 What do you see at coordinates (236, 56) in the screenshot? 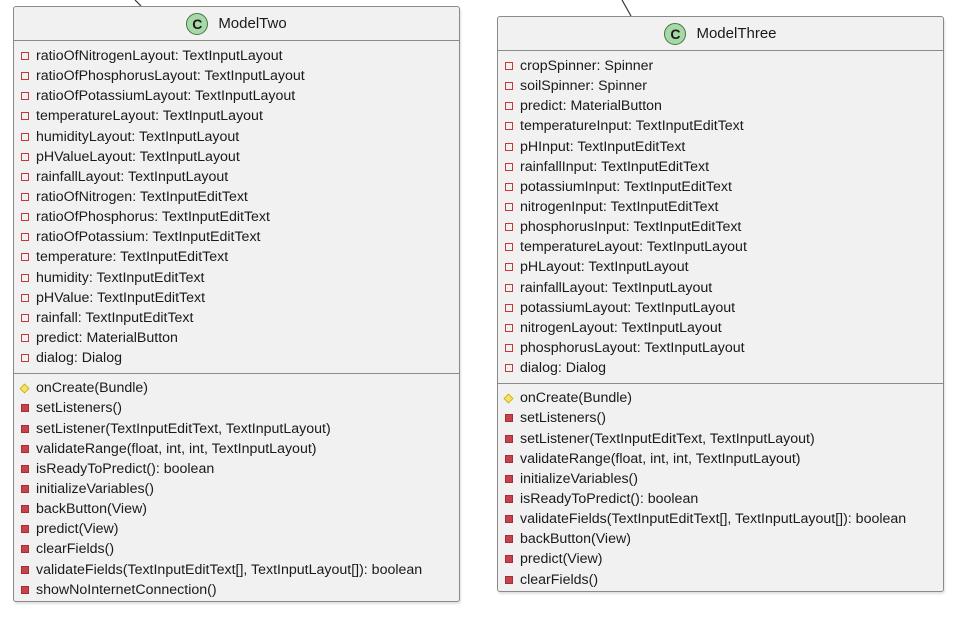
I see `attribute-row: ratioOfNitrogenLayout: TextInputLayout` at bounding box center [236, 56].